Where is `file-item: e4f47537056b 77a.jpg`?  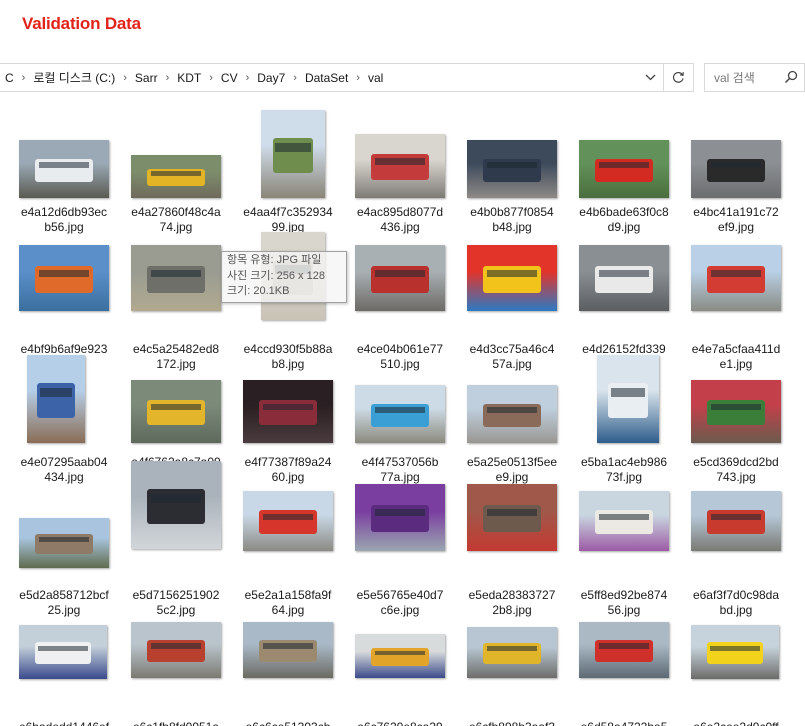
file-item: e4f47537056b 77a.jpg is located at coordinates (400, 419).